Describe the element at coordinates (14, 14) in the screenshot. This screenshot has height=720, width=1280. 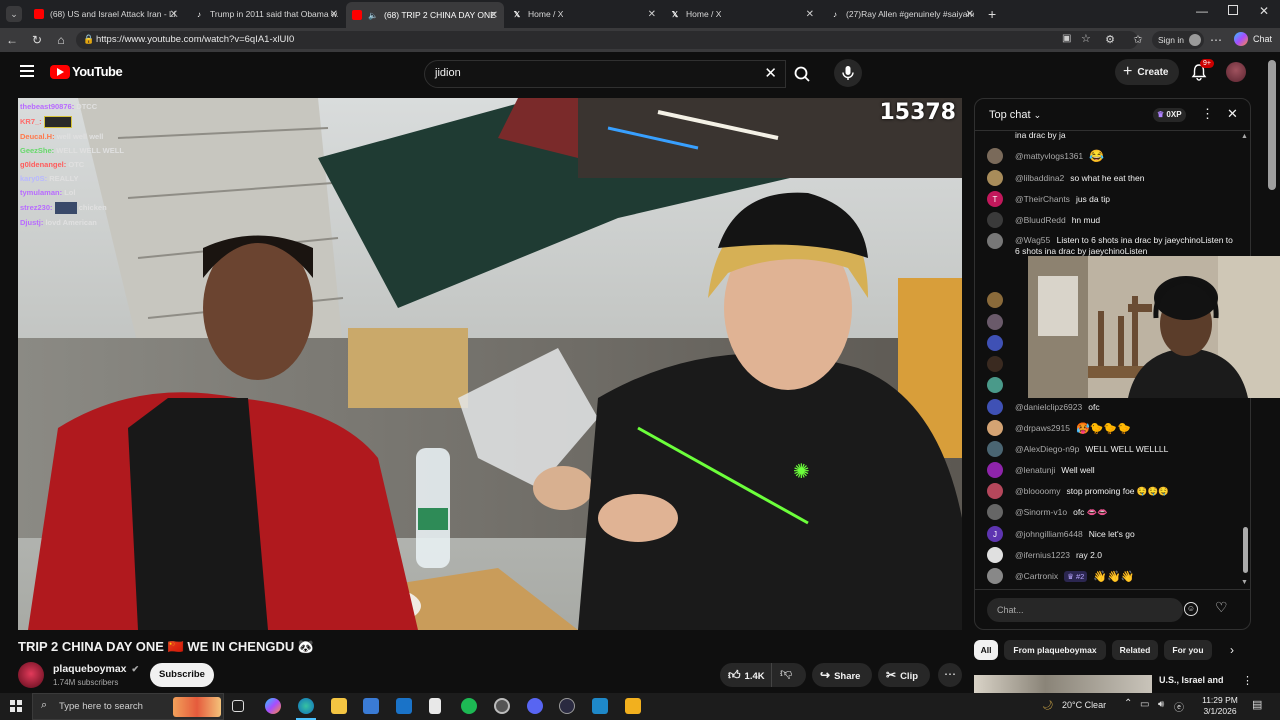
I see `tab-menu-button: ⌄` at that location.